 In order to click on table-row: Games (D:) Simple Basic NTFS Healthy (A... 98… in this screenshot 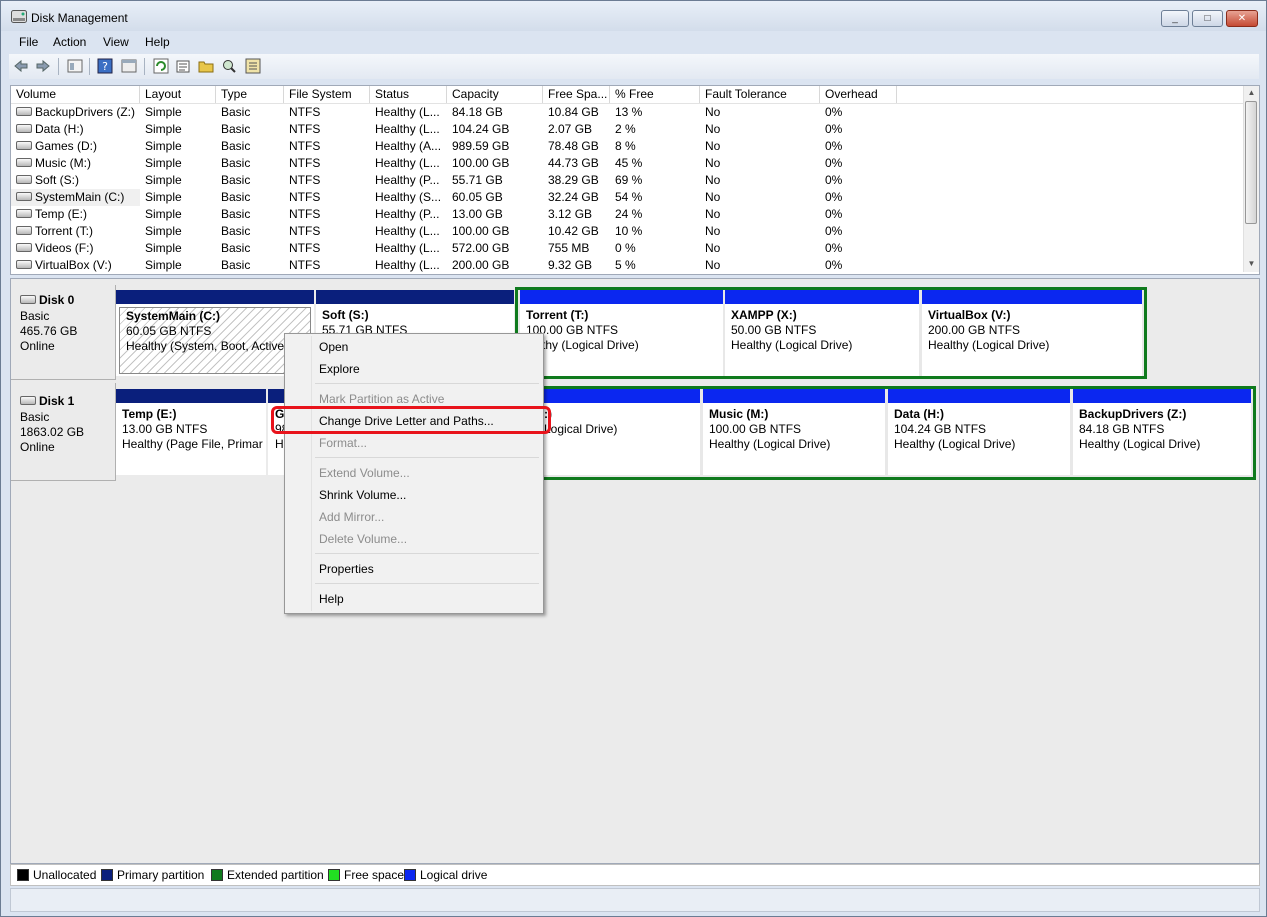, I will do `click(627, 146)`.